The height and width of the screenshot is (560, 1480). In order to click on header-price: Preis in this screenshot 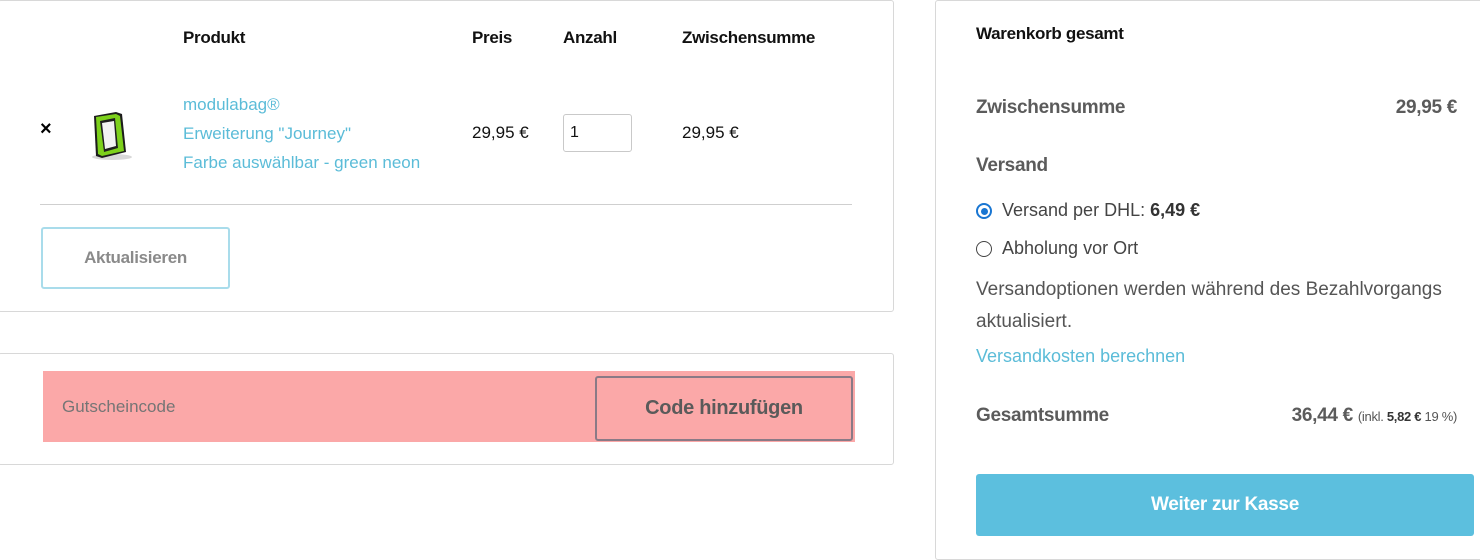, I will do `click(492, 37)`.